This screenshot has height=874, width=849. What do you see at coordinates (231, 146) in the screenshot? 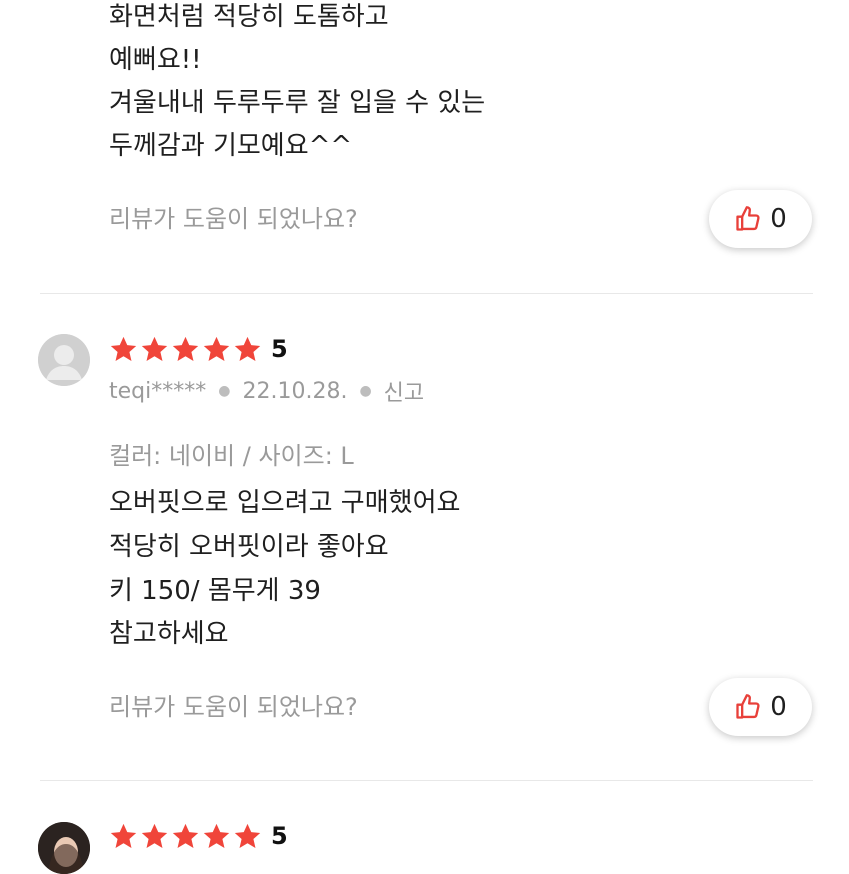
I see `review-body-line: 두께감과 기모예요^^` at bounding box center [231, 146].